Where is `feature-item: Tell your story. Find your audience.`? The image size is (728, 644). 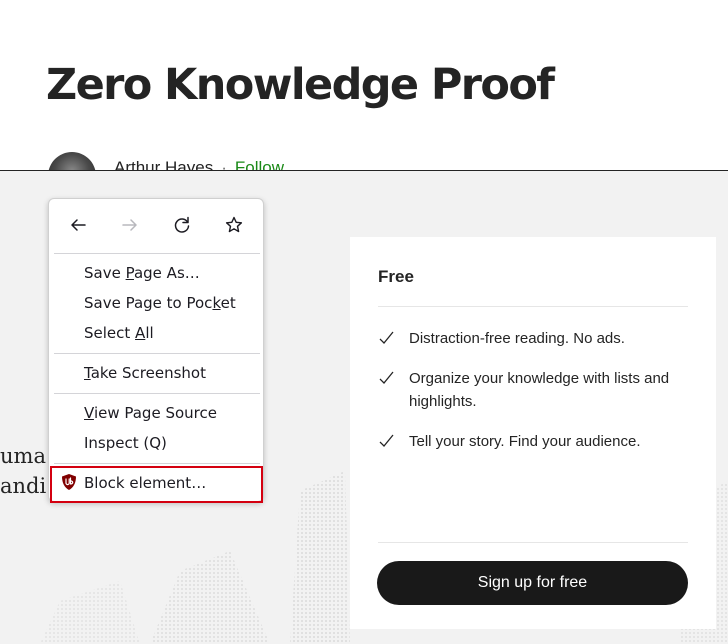
feature-item: Tell your story. Find your audience. is located at coordinates (533, 441).